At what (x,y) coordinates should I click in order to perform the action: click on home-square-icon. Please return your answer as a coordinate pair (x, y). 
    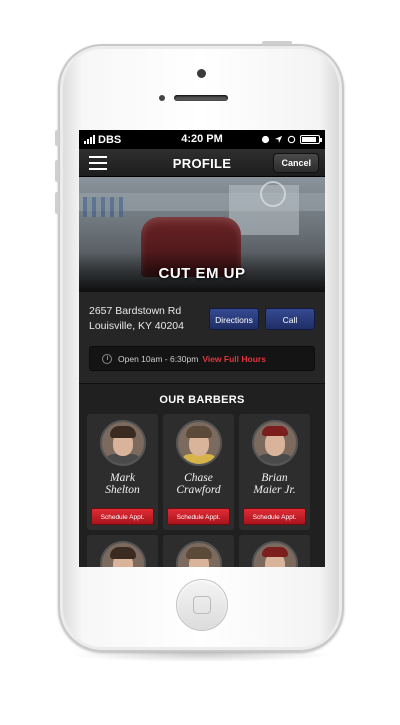
    Looking at the image, I should click on (202, 605).